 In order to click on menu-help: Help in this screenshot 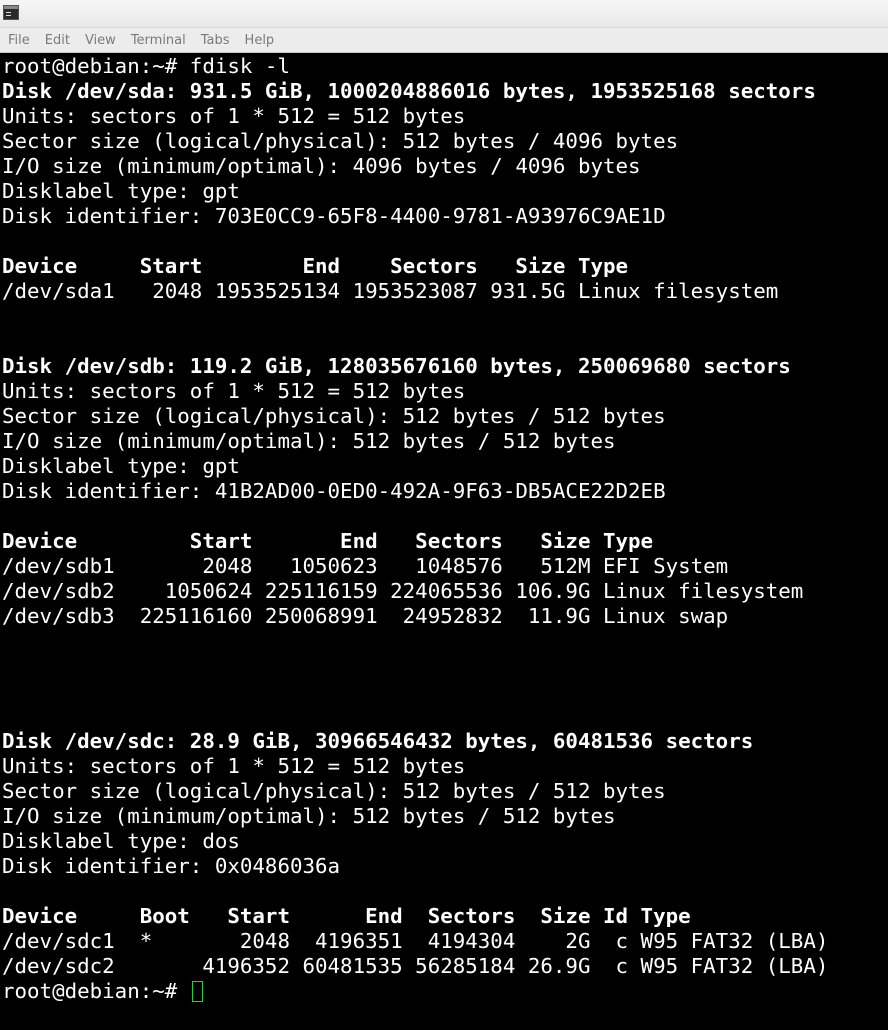, I will do `click(260, 40)`.